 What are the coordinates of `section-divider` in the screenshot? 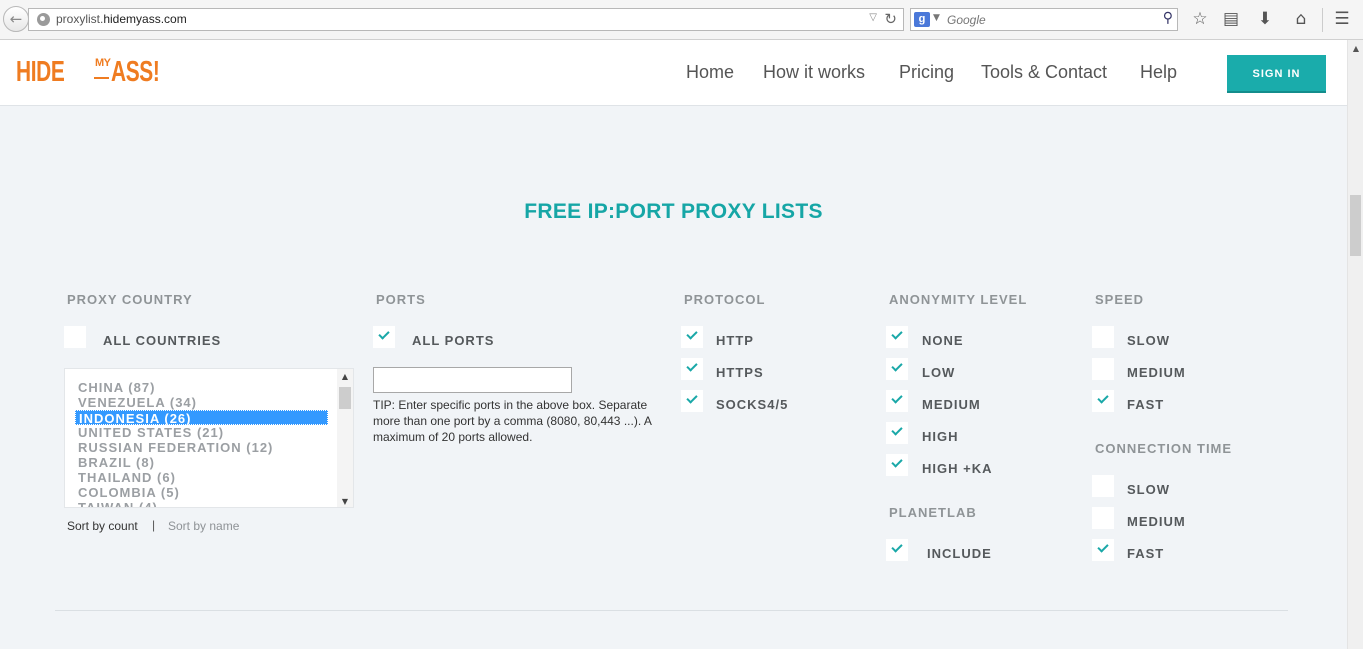 It's located at (671, 610).